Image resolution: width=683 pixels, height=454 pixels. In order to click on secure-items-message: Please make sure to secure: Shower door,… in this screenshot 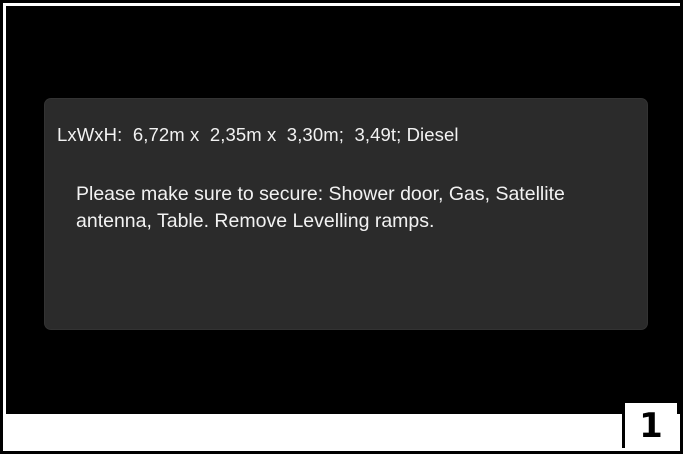, I will do `click(320, 207)`.